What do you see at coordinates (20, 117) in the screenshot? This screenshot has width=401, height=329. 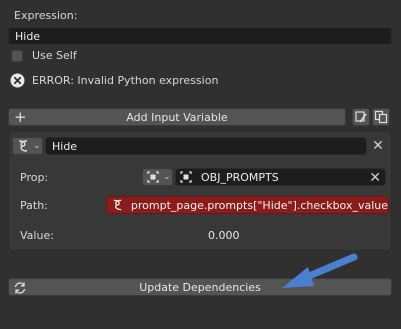 I see `plus-icon: +` at bounding box center [20, 117].